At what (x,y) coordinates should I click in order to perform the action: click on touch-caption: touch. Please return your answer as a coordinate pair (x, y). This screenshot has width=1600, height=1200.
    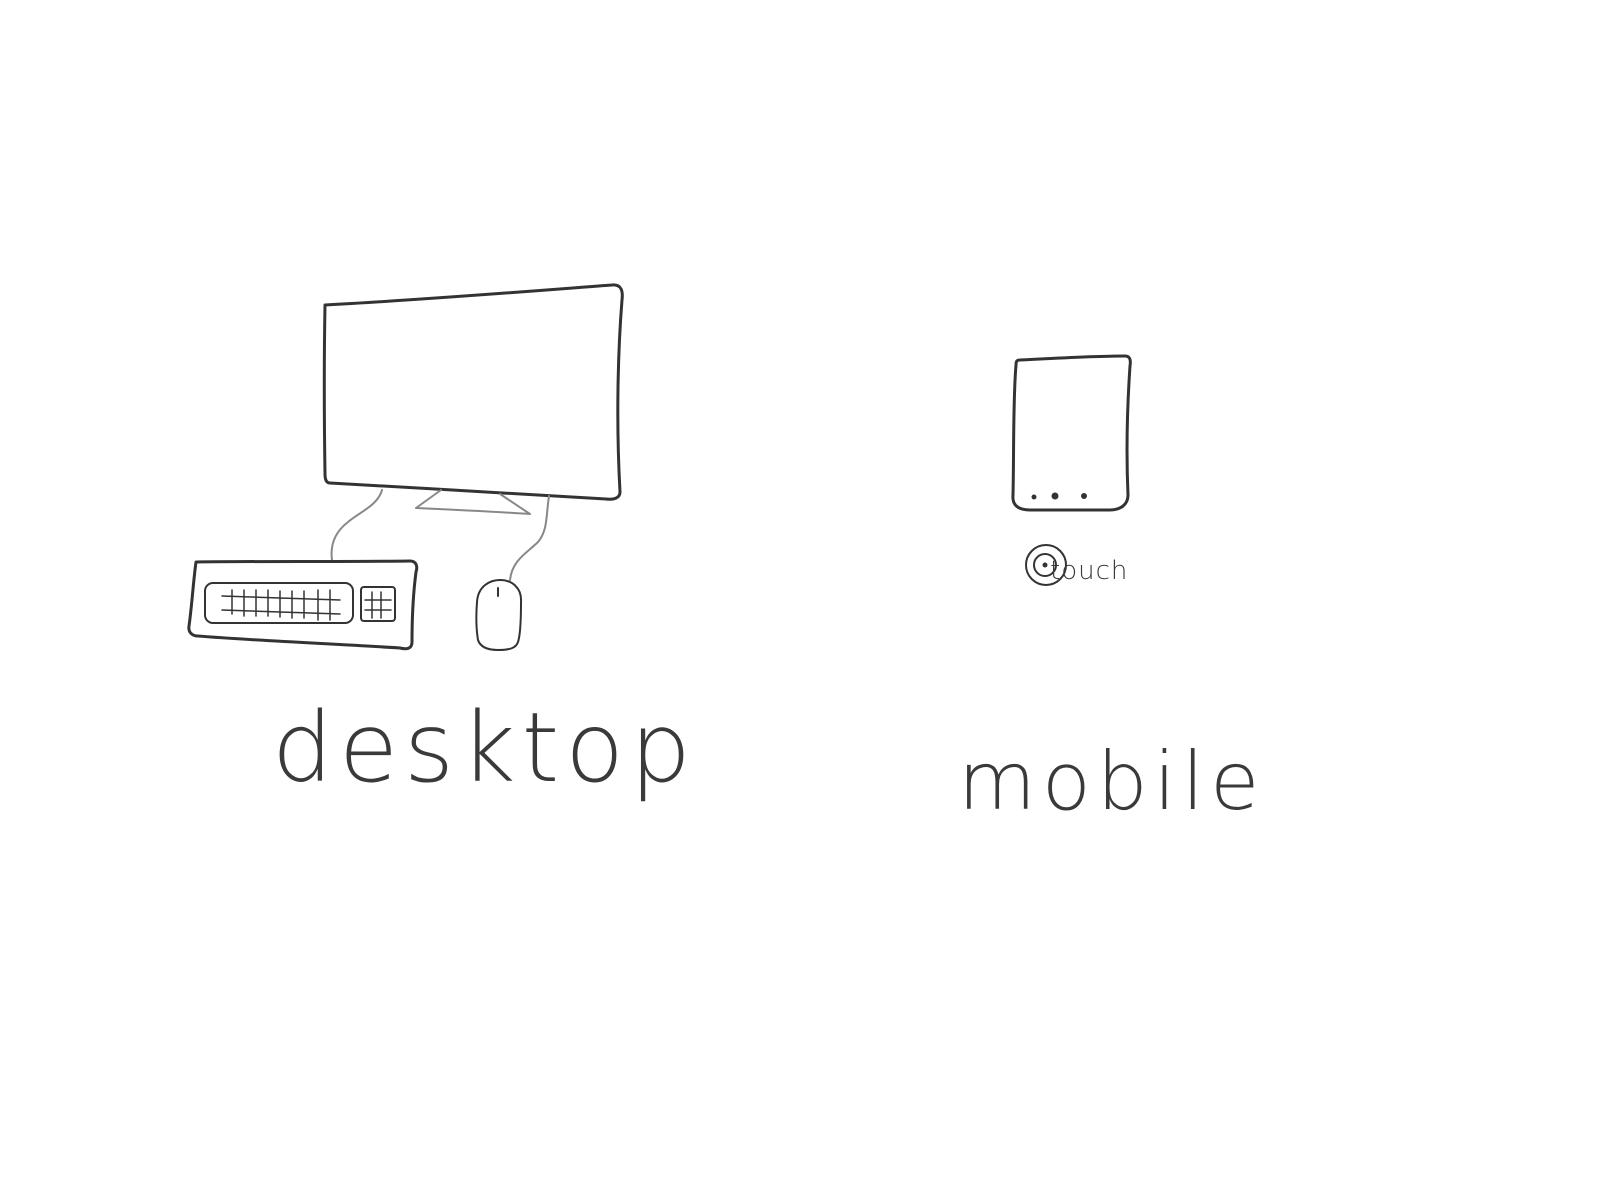
    Looking at the image, I should click on (1089, 571).